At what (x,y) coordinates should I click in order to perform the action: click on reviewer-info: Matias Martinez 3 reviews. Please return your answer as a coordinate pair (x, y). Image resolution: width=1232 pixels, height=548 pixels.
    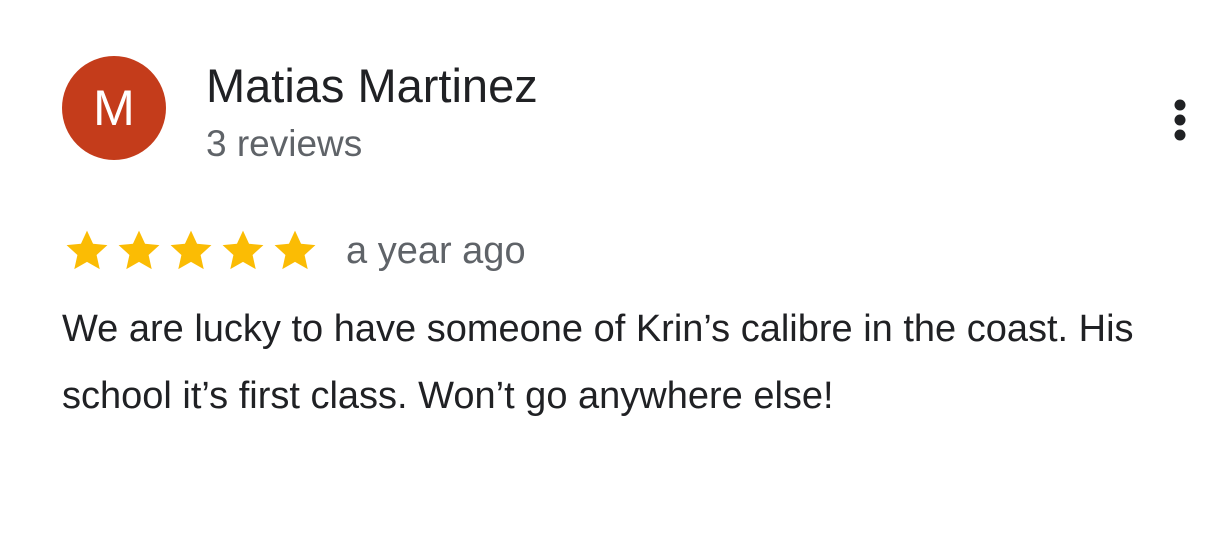
    Looking at the image, I should click on (372, 112).